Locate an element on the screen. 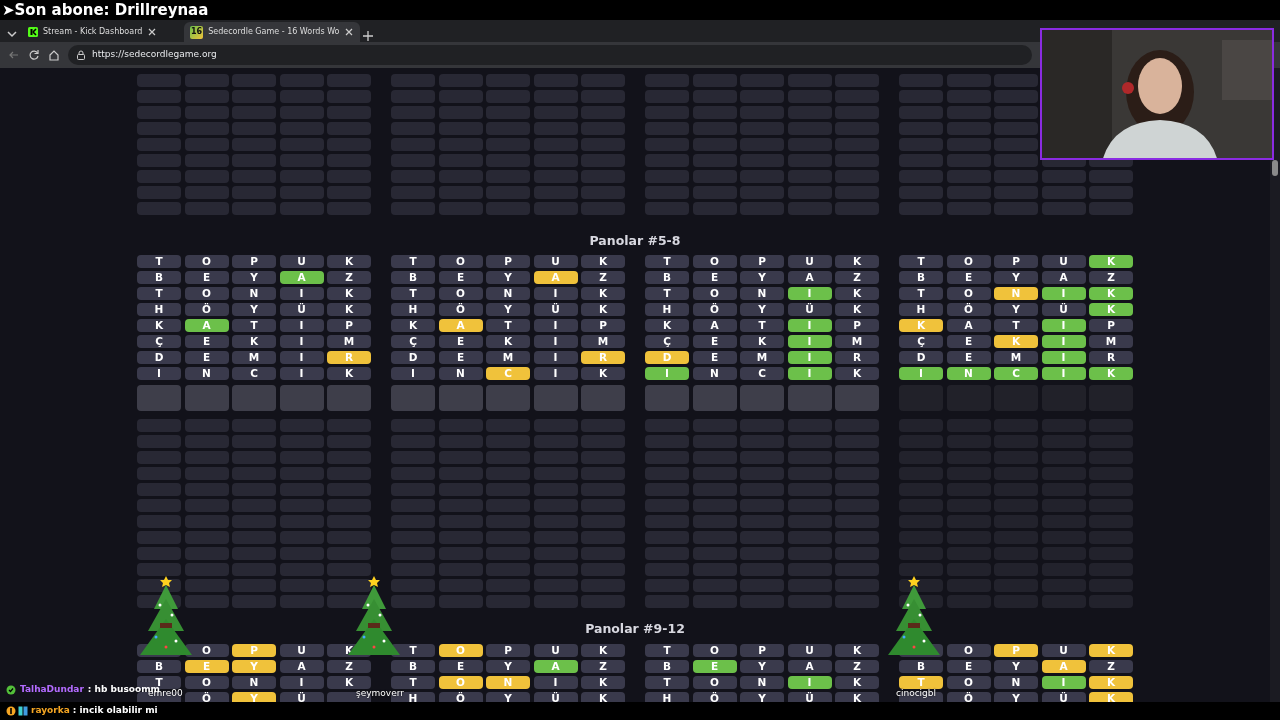 This screenshot has width=1280, height=720. chat-message: : incik olabilir mi is located at coordinates (115, 711).